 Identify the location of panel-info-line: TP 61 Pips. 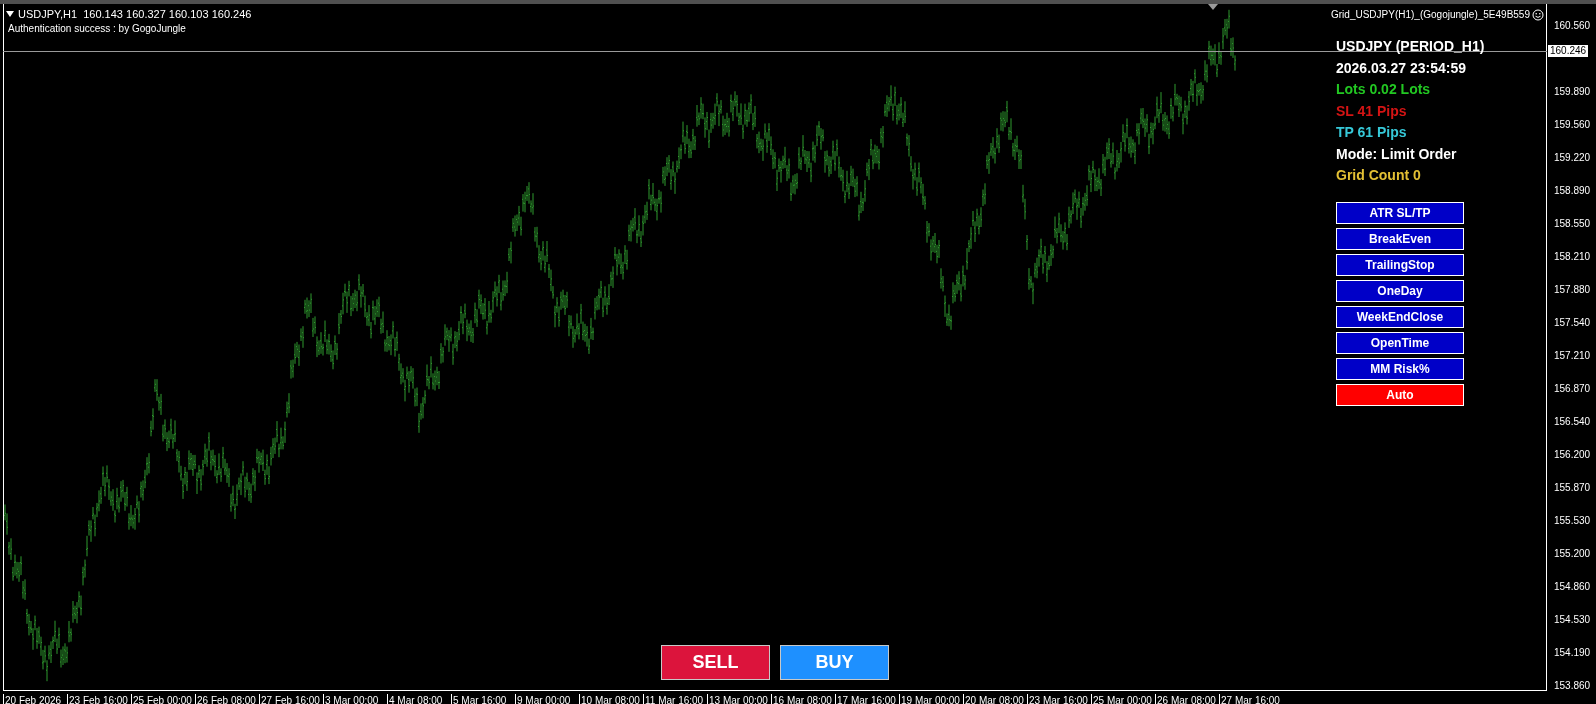
(1372, 132).